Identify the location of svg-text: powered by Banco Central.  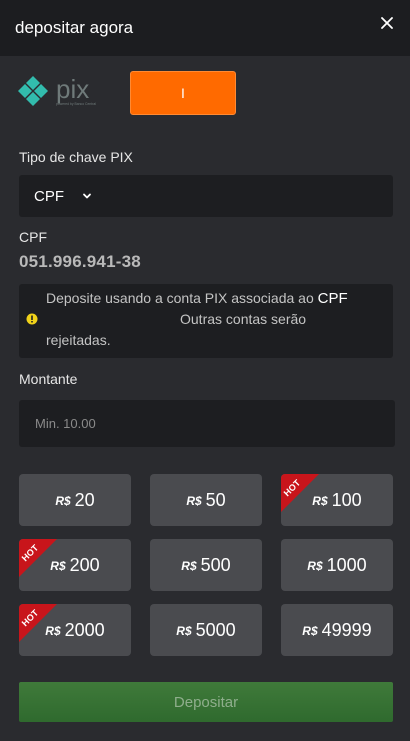
(76, 104).